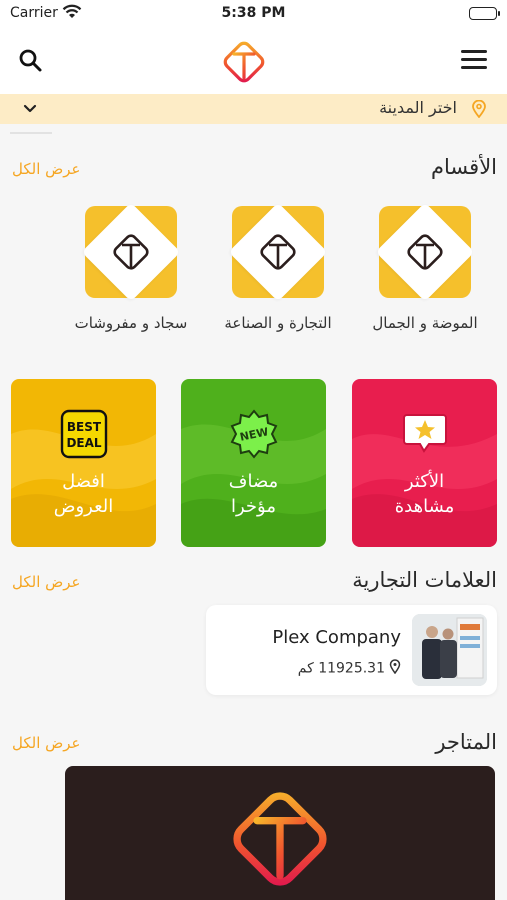 This screenshot has height=900, width=507. I want to click on tab-divider, so click(31, 133).